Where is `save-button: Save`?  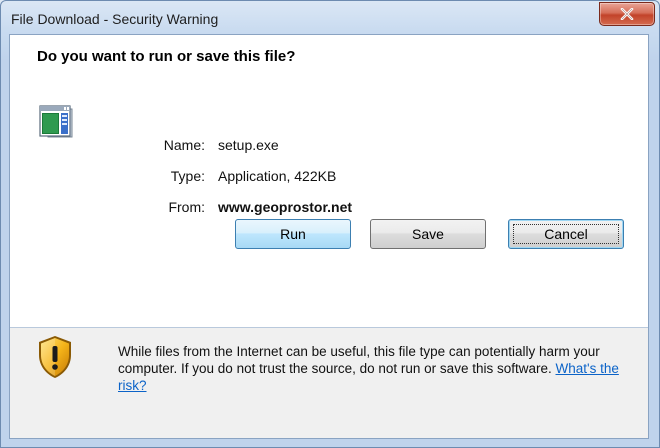 save-button: Save is located at coordinates (428, 234).